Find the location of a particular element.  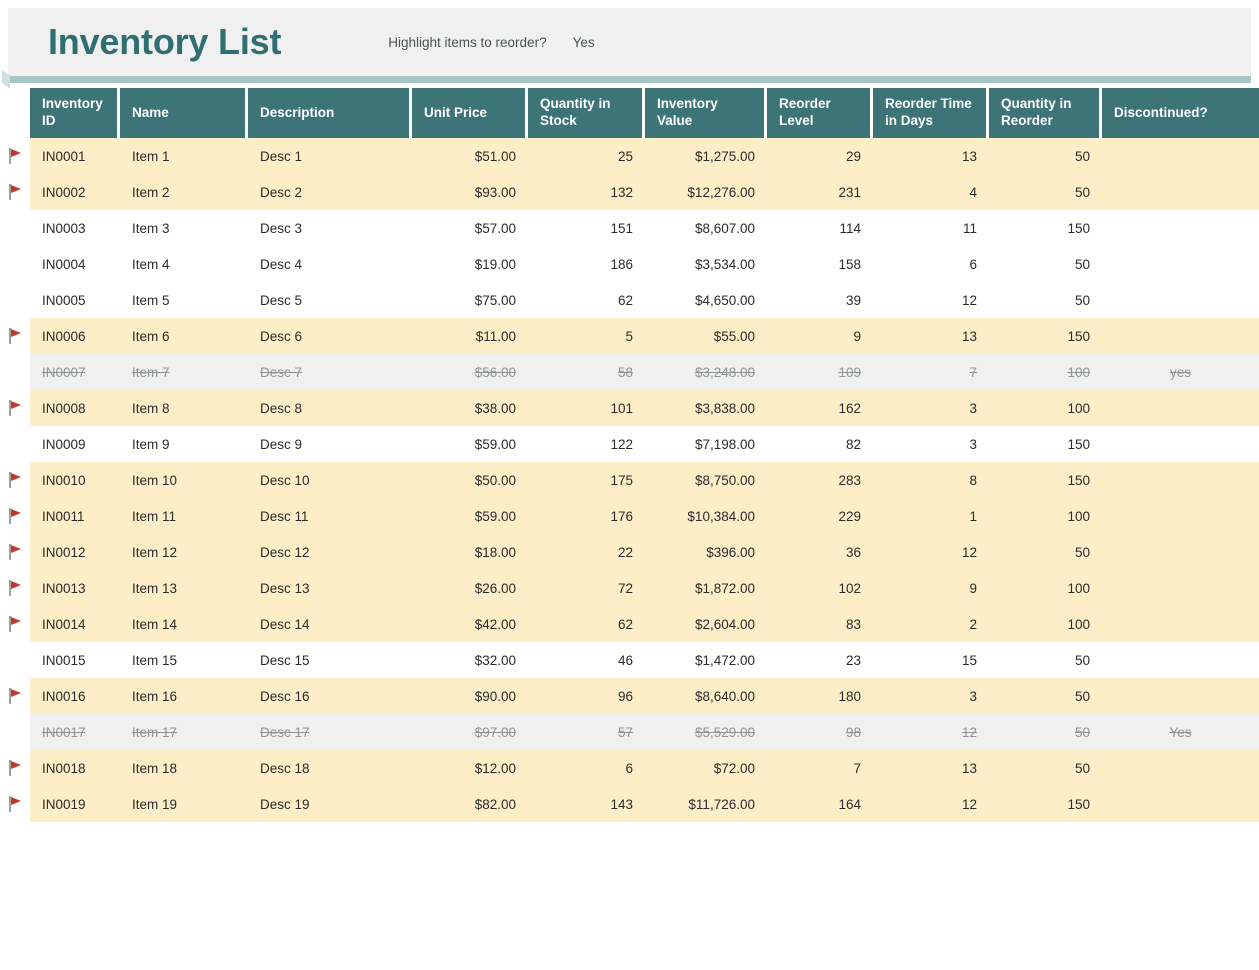

cell-unit-price: $56.00 is located at coordinates (470, 372).